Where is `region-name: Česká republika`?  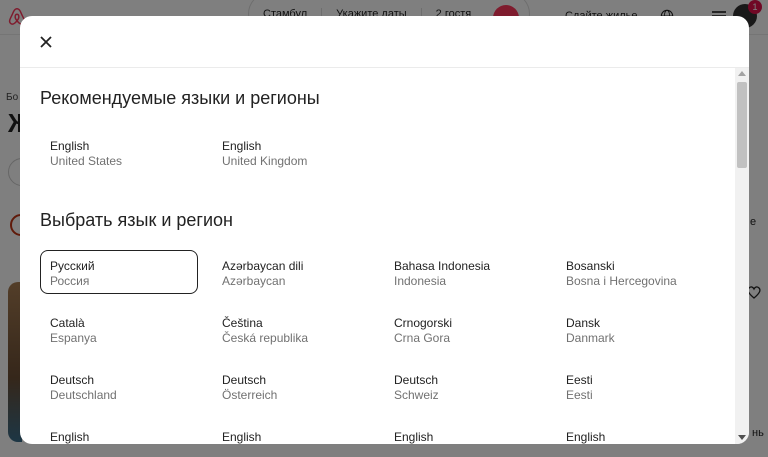 region-name: Česká republika is located at coordinates (265, 338).